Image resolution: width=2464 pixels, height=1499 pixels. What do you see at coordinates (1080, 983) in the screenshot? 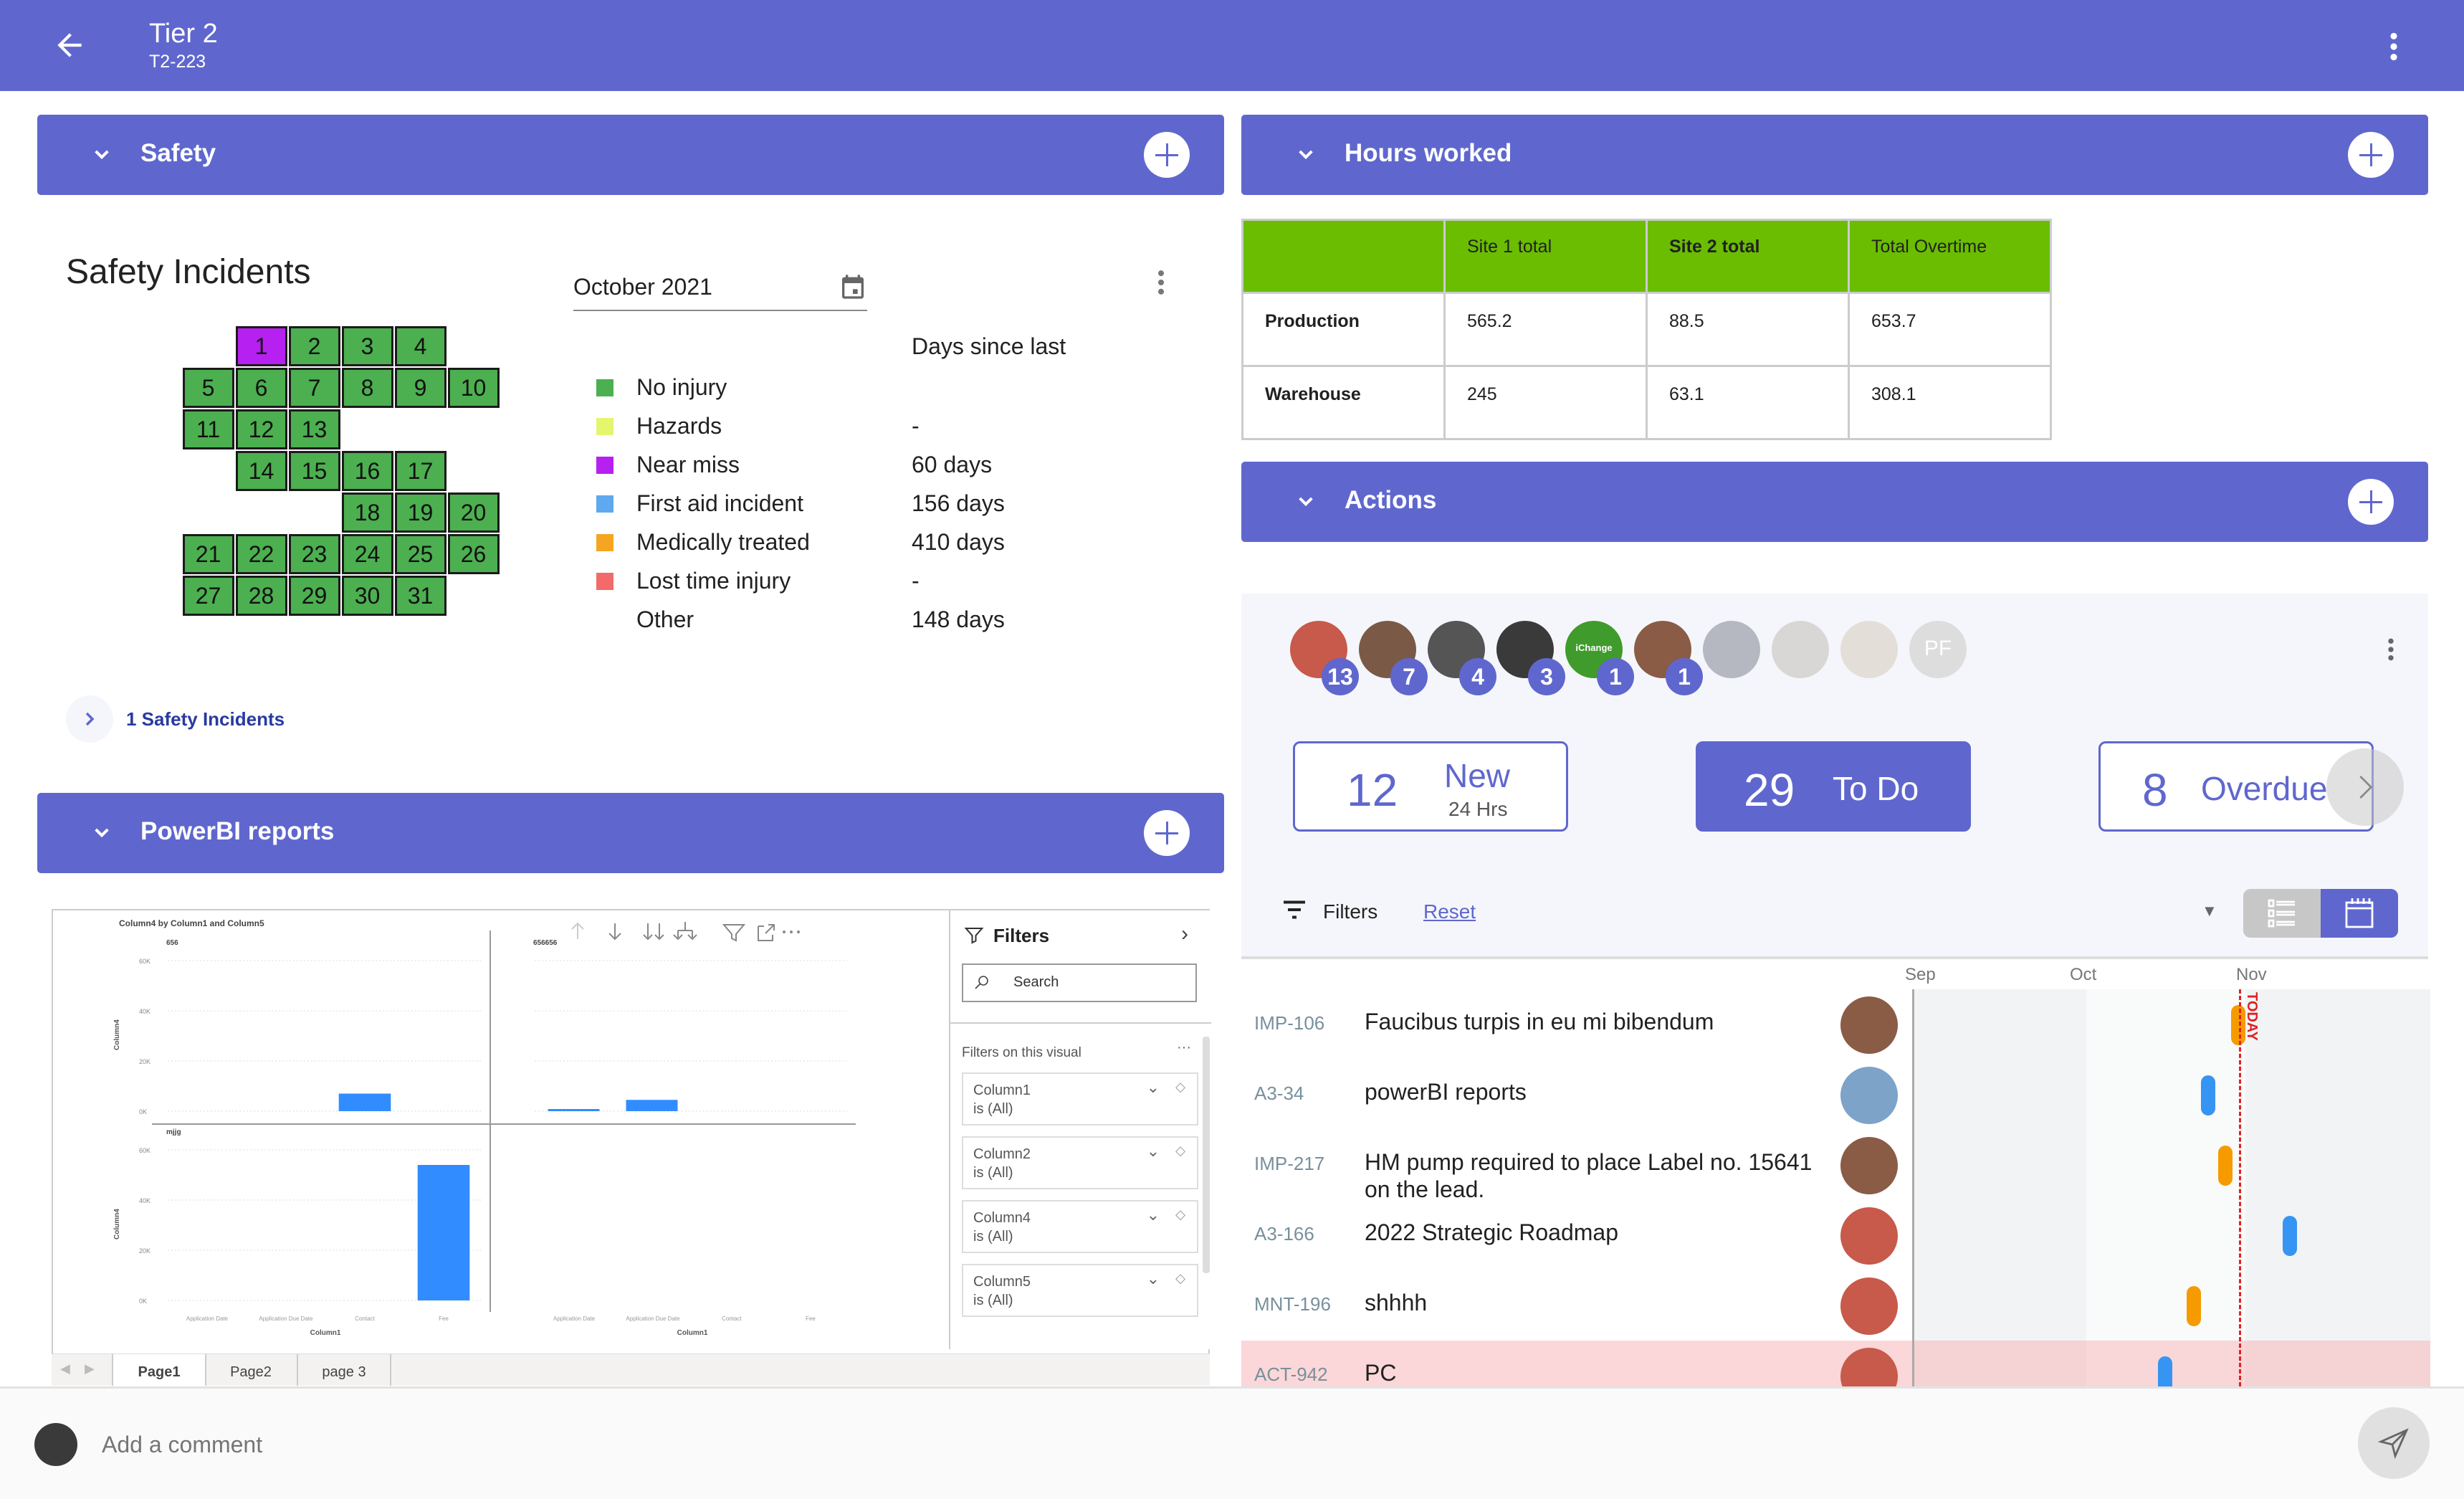
I see `filters-search-input: Search` at bounding box center [1080, 983].